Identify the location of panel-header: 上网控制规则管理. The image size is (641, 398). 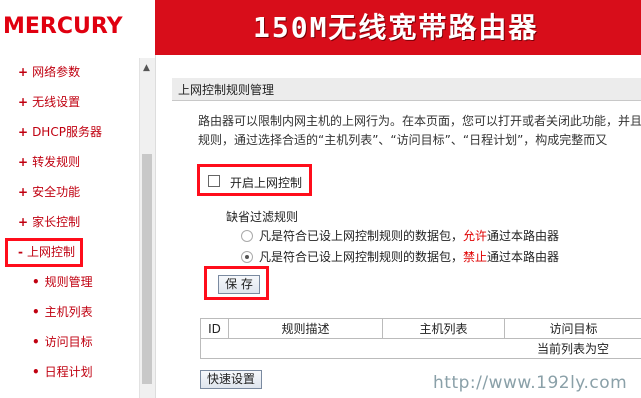
(406, 89).